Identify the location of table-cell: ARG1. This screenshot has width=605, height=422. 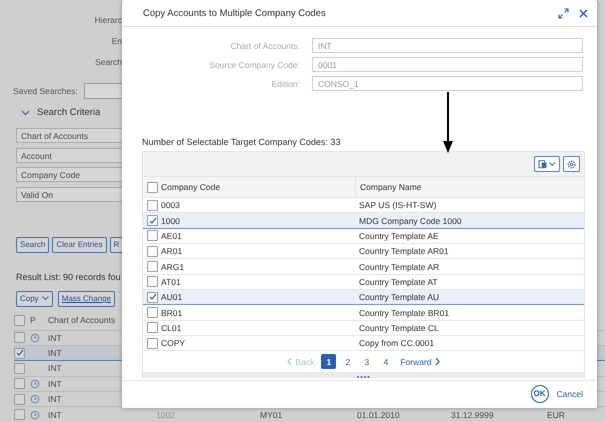
(172, 267).